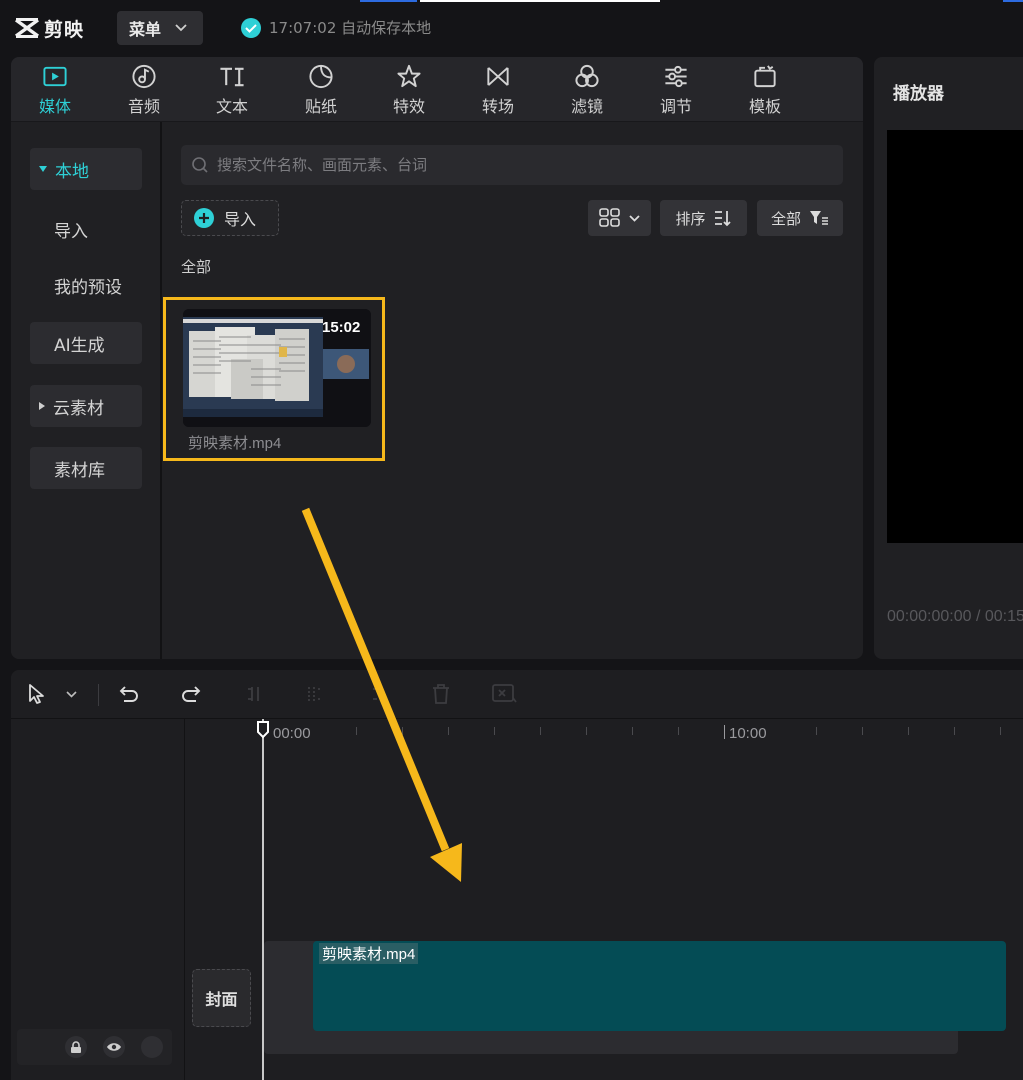 This screenshot has height=1080, width=1023. What do you see at coordinates (144, 90) in the screenshot?
I see `tab-audio: 音频` at bounding box center [144, 90].